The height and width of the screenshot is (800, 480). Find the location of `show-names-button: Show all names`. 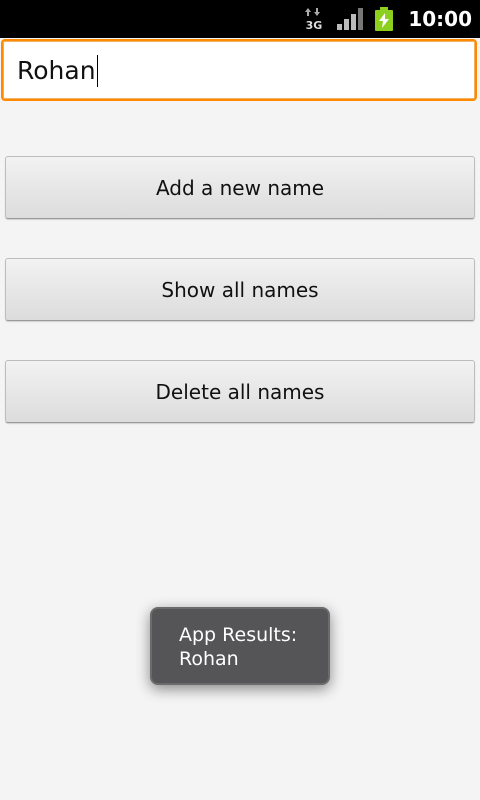

show-names-button: Show all names is located at coordinates (240, 289).